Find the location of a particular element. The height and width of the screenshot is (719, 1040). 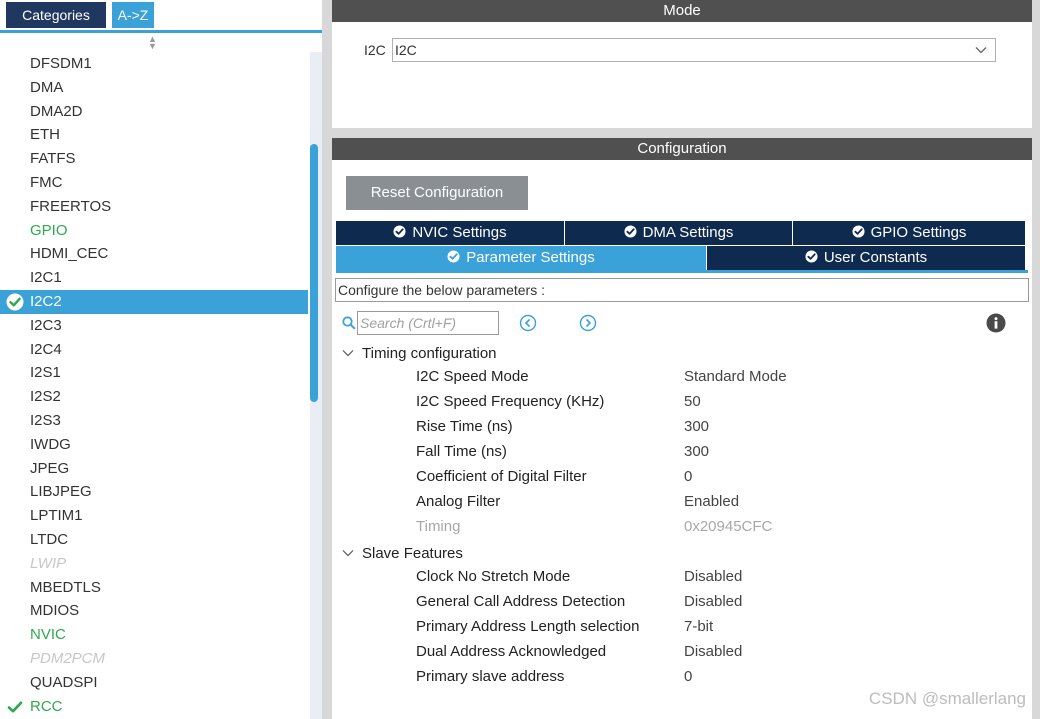

param-name: I2C Speed Frequency (KHz) is located at coordinates (510, 401).